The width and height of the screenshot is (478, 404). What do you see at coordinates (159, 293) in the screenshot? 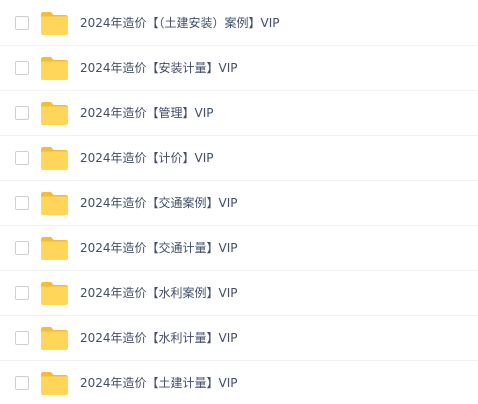
I see `file-name: 2024年造价【水利案例】VIP` at bounding box center [159, 293].